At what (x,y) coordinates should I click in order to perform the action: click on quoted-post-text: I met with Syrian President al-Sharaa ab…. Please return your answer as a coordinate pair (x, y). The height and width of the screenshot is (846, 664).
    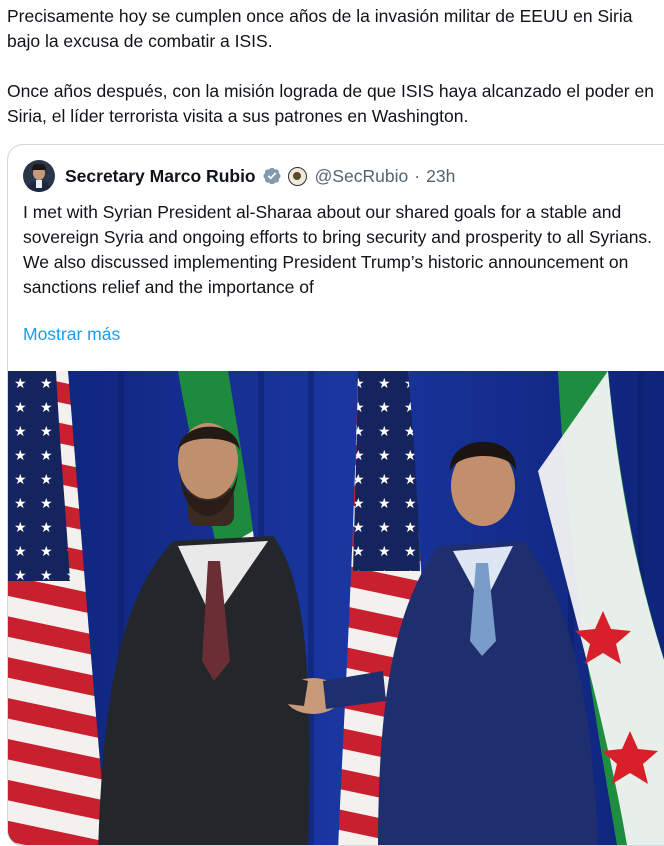
    Looking at the image, I should click on (338, 249).